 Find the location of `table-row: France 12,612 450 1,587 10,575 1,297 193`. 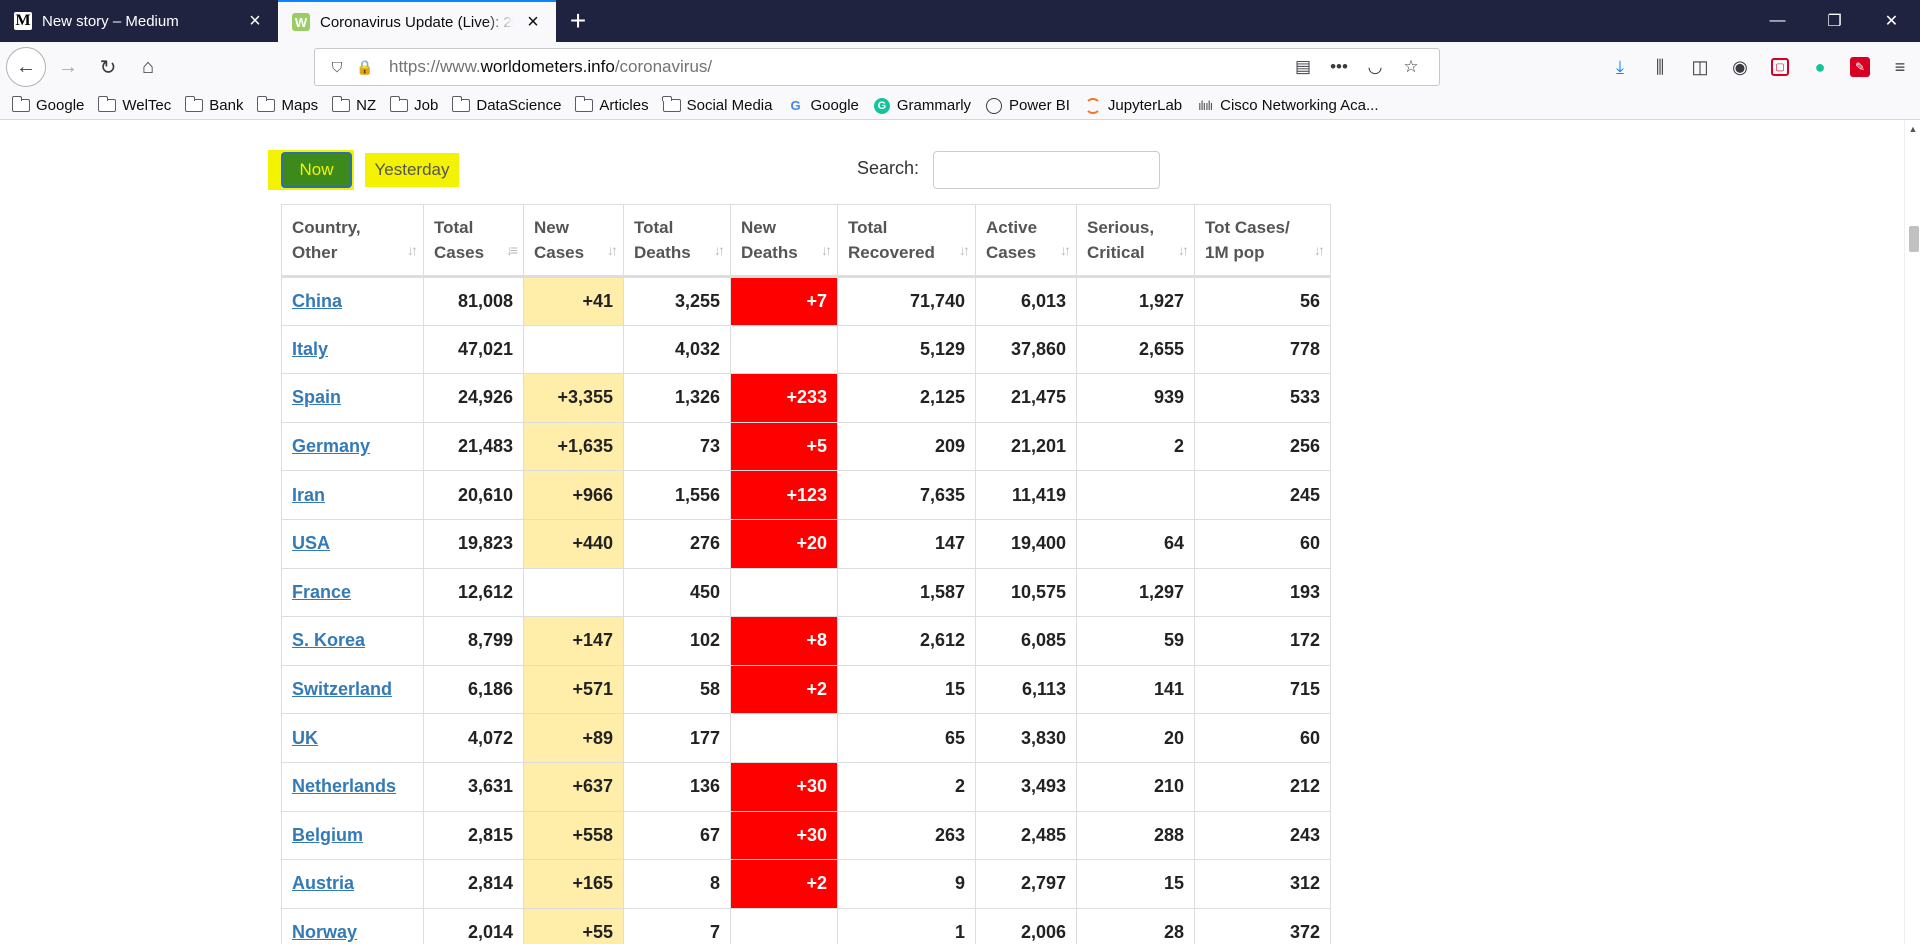

table-row: France 12,612 450 1,587 10,575 1,297 193 is located at coordinates (806, 592).